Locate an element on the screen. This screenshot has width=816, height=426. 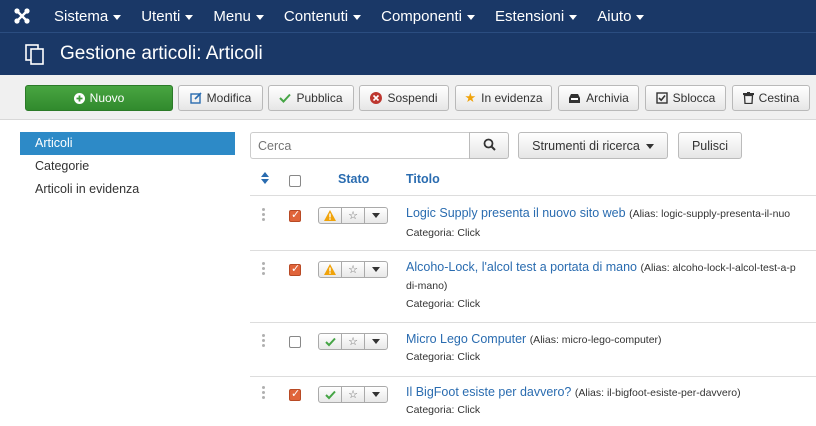
sort-icon is located at coordinates (265, 179).